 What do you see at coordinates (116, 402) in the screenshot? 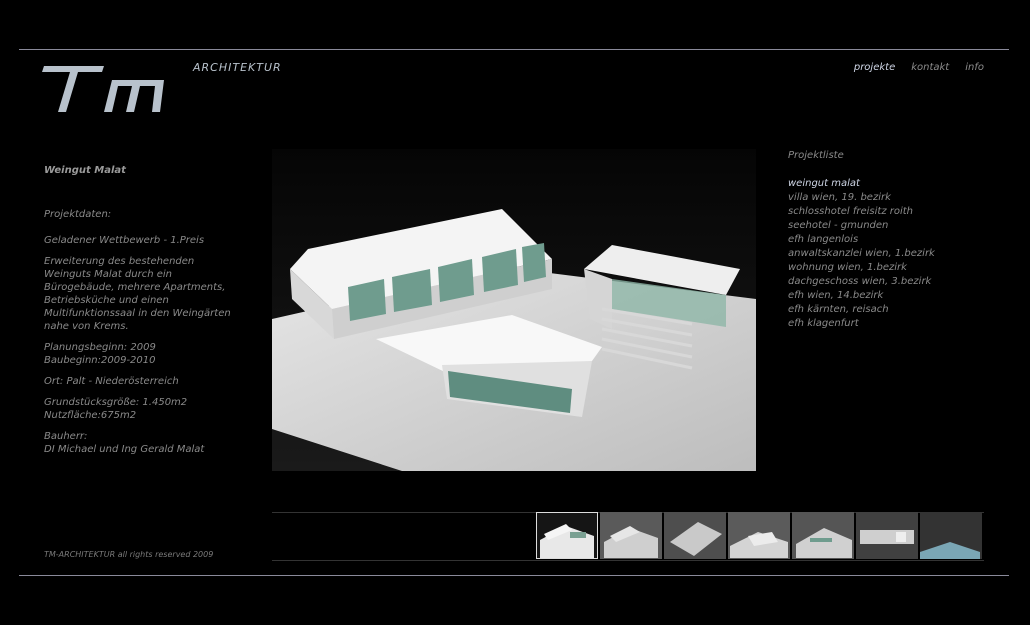
I see `project-plot-size: Grundstücksgröße: 1.450m2` at bounding box center [116, 402].